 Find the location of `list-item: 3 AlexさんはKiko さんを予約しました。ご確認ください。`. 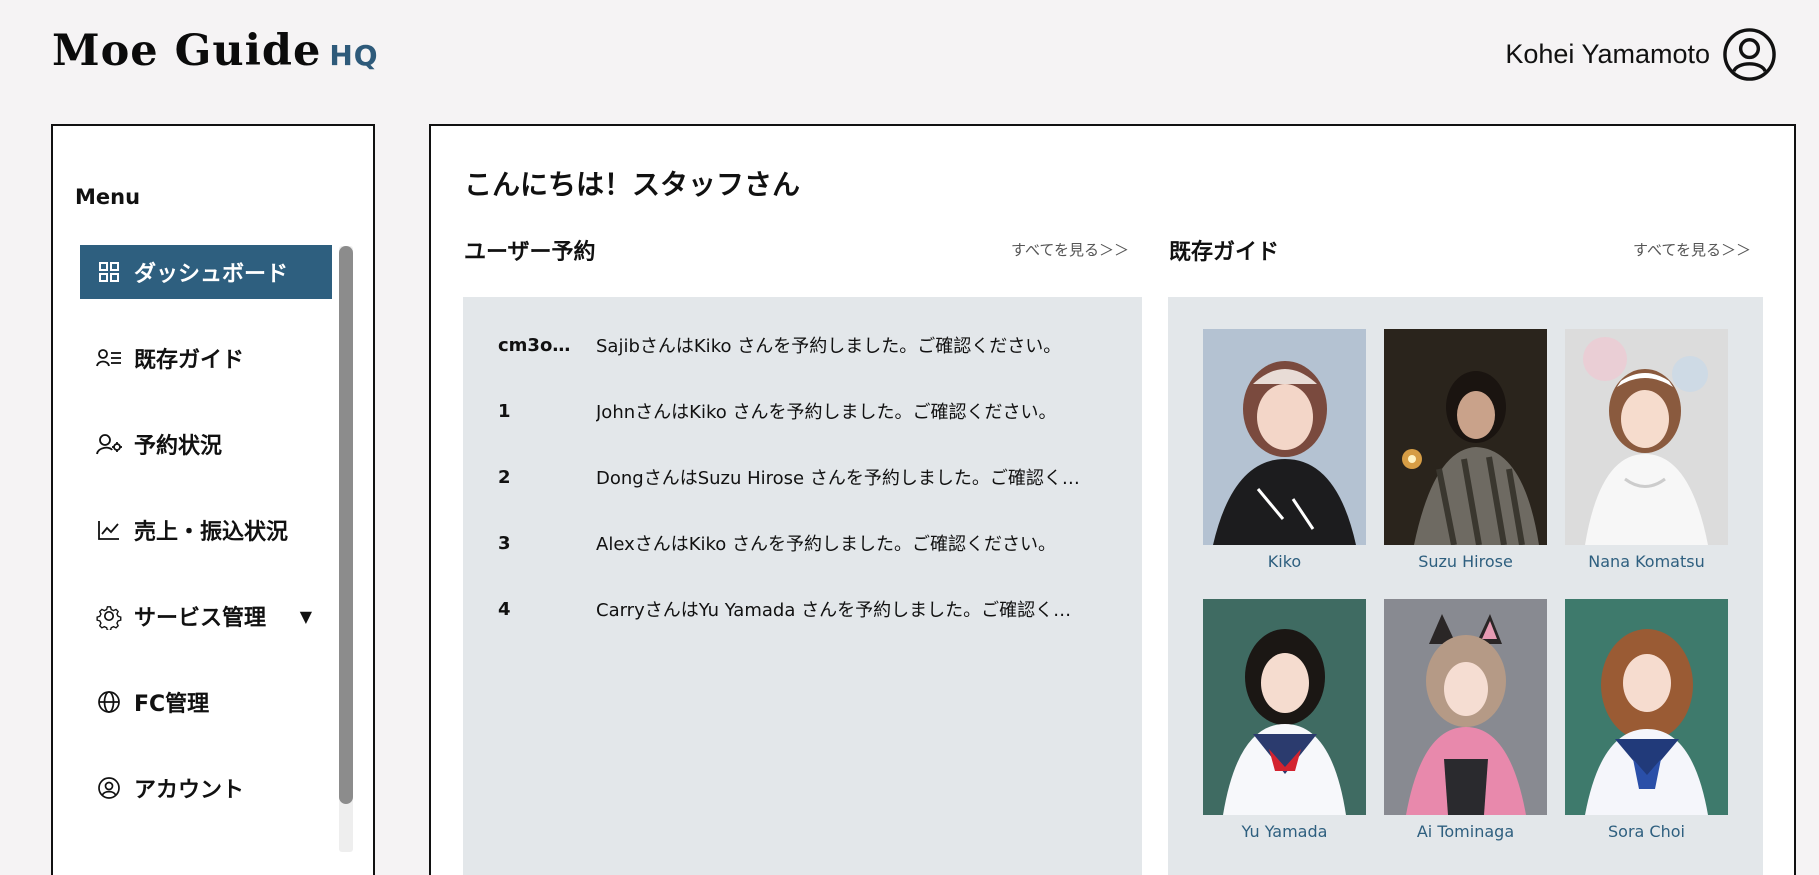

list-item: 3 AlexさんはKiko さんを予約しました。ご確認ください。 is located at coordinates (797, 543).